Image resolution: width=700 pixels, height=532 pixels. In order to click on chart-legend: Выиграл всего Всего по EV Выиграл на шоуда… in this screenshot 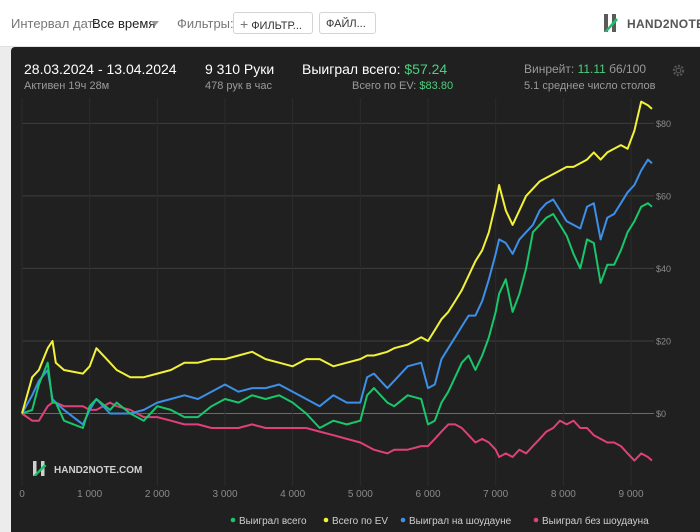, I will do `click(439, 521)`.